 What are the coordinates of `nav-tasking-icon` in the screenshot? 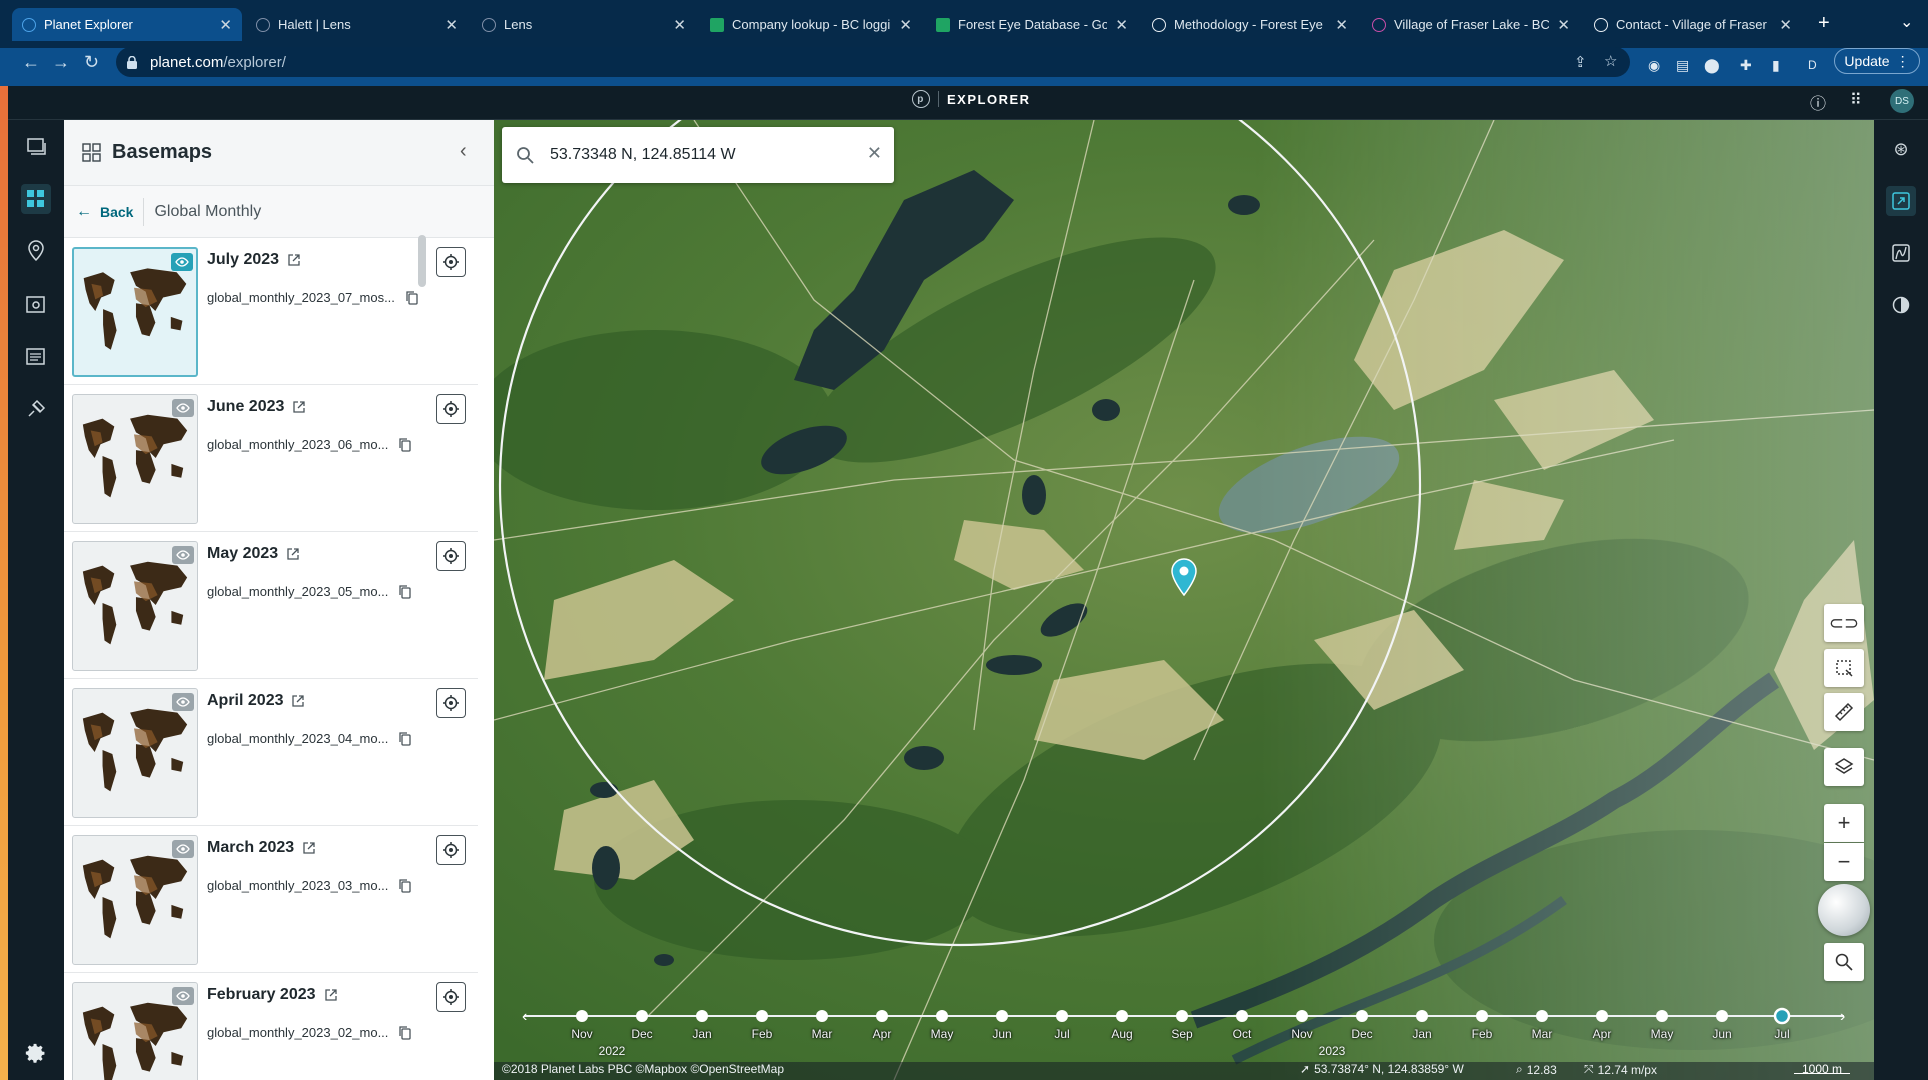 It's located at (36, 409).